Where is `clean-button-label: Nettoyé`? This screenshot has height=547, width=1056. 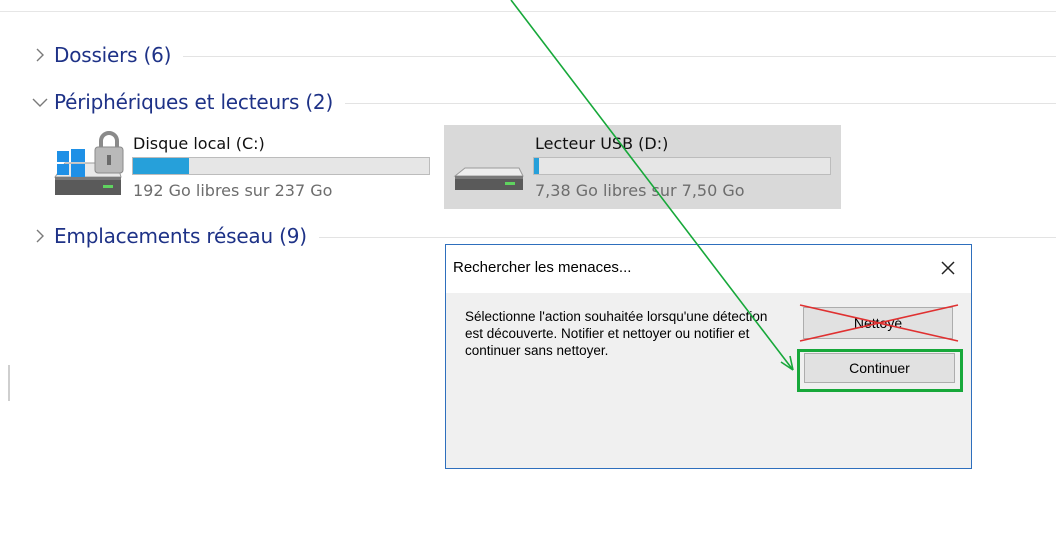 clean-button-label: Nettoyé is located at coordinates (878, 323).